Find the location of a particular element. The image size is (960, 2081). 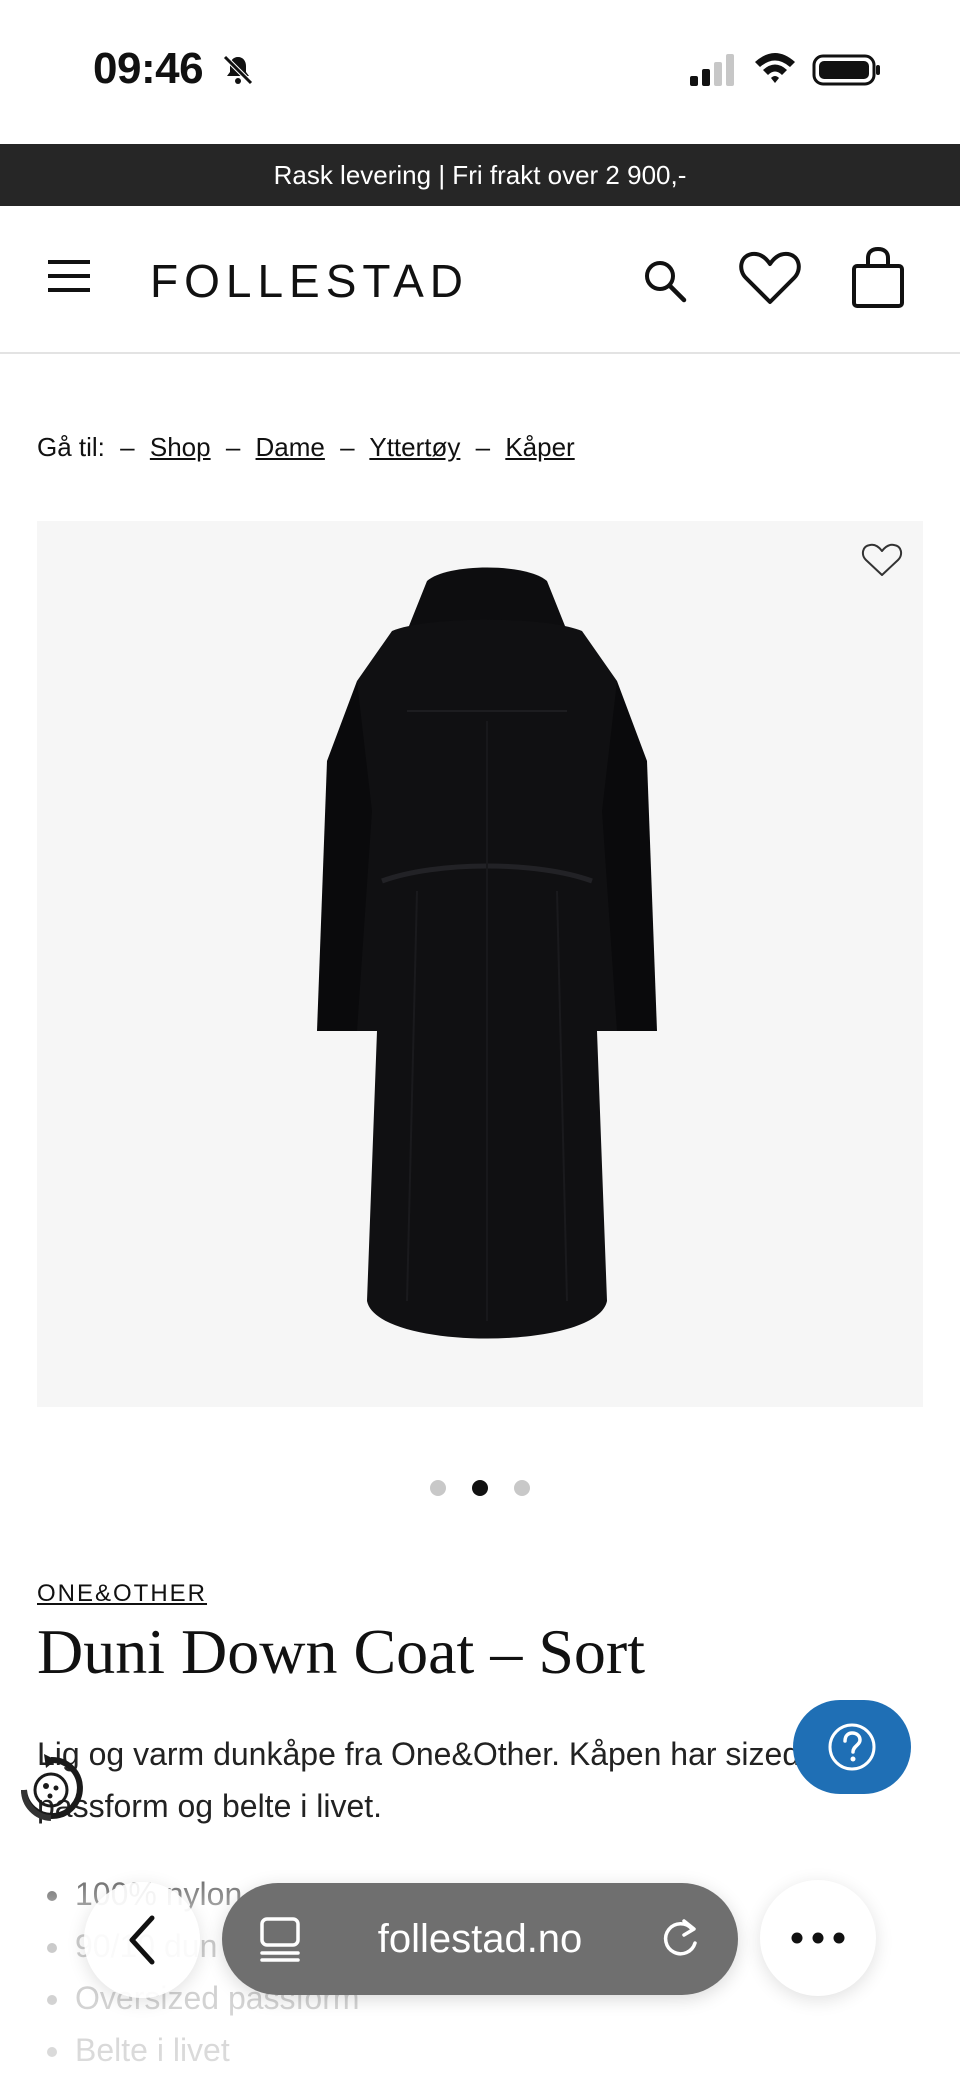

image-carousel-dots is located at coordinates (480, 1488).